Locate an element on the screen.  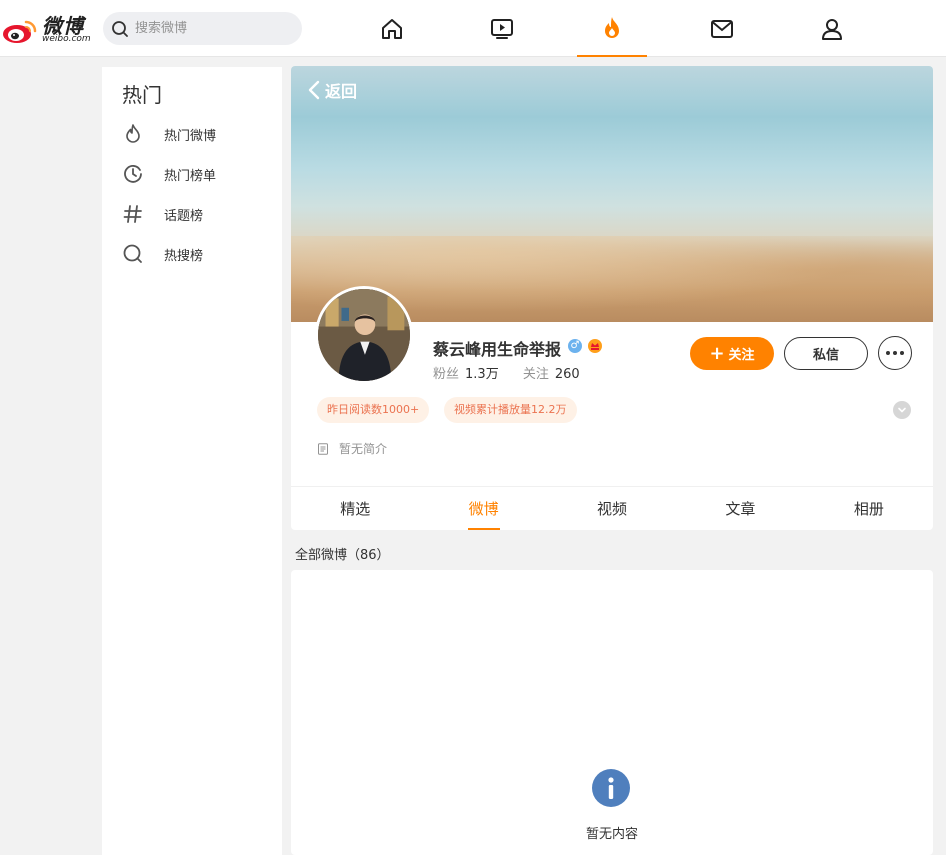
expand-button is located at coordinates (902, 410).